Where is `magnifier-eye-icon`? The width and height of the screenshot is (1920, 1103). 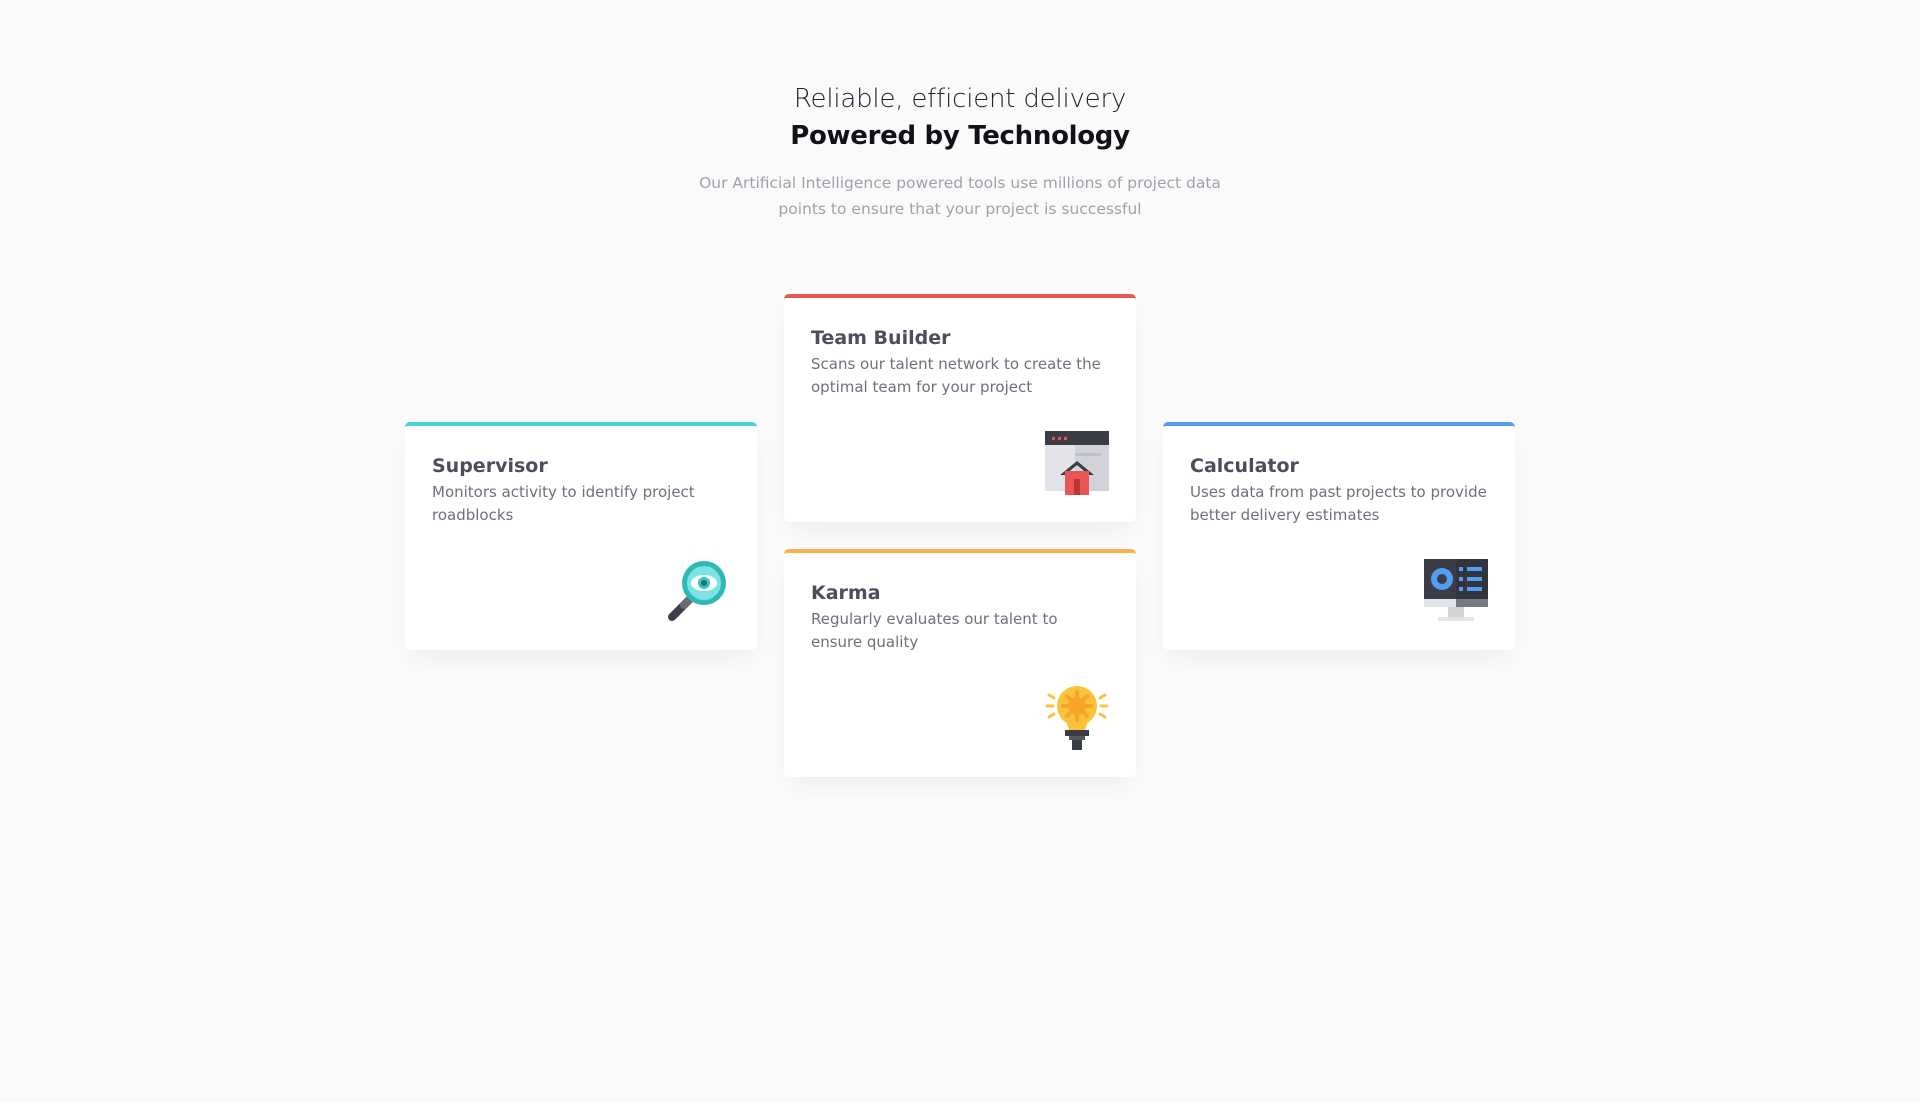 magnifier-eye-icon is located at coordinates (697, 591).